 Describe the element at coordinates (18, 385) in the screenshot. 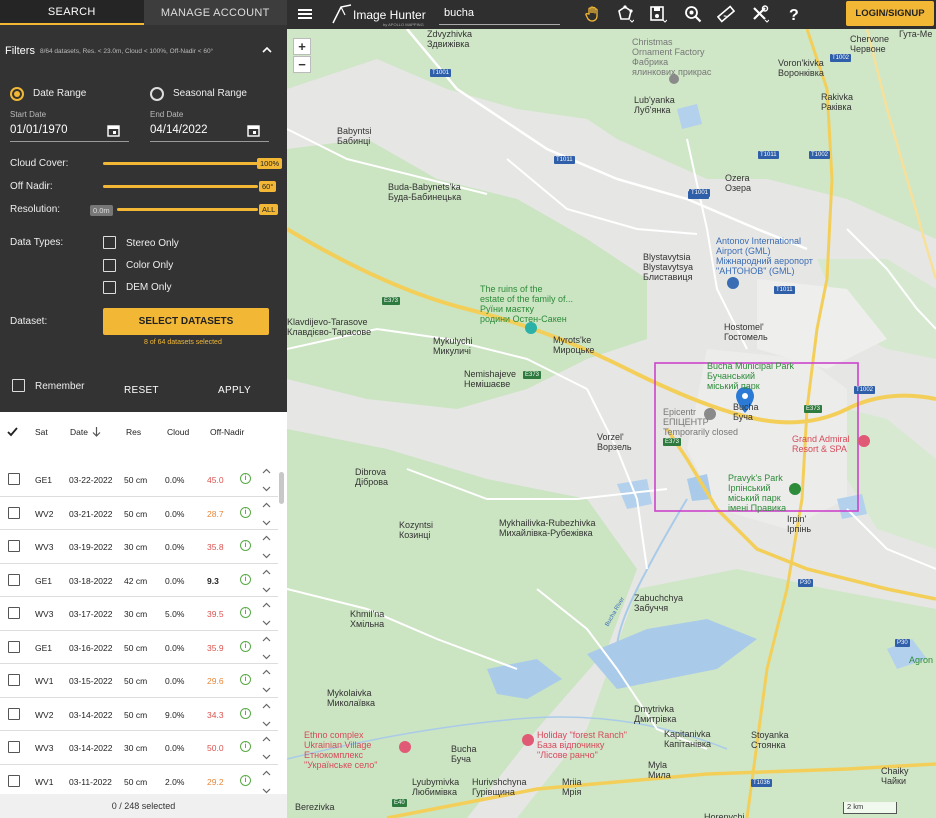

I see `remember-checkbox` at that location.